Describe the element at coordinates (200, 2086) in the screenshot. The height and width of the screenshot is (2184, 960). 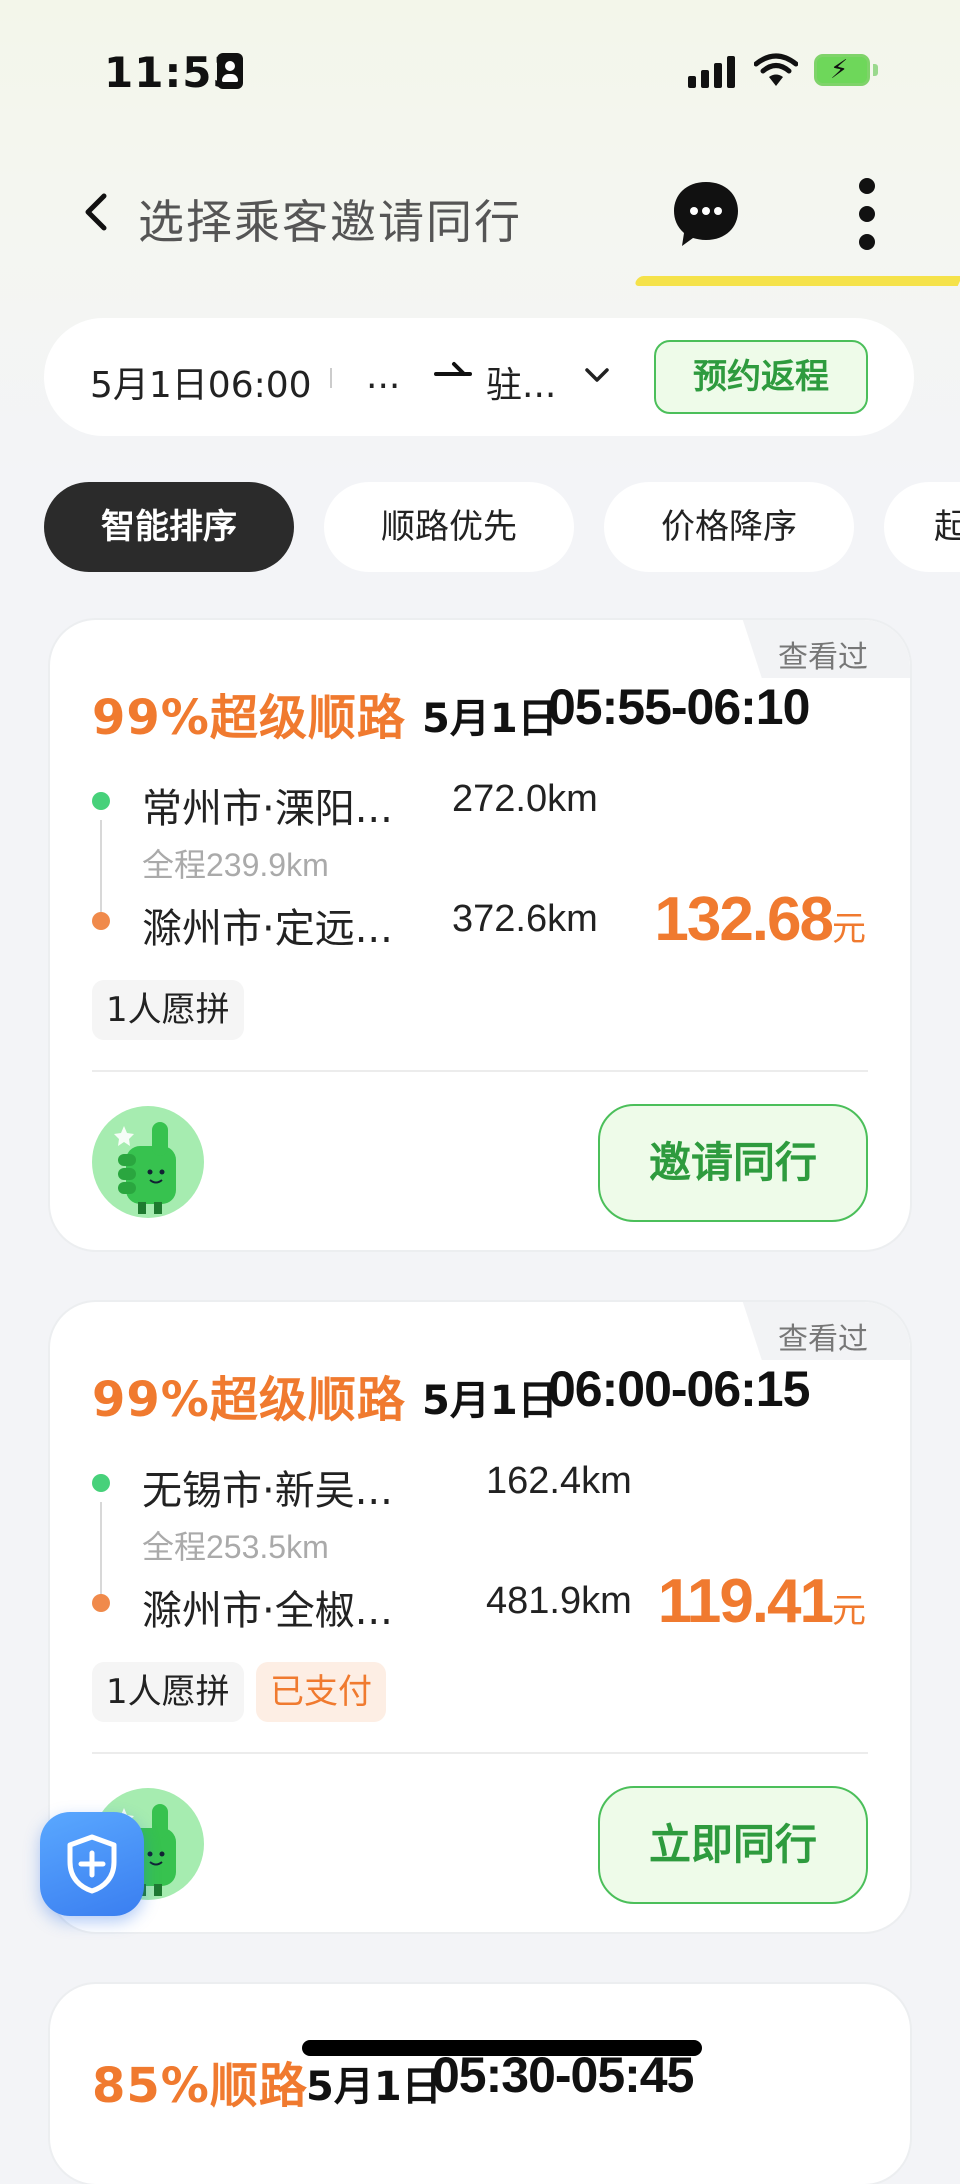
I see `match-rate: 85%顺路` at that location.